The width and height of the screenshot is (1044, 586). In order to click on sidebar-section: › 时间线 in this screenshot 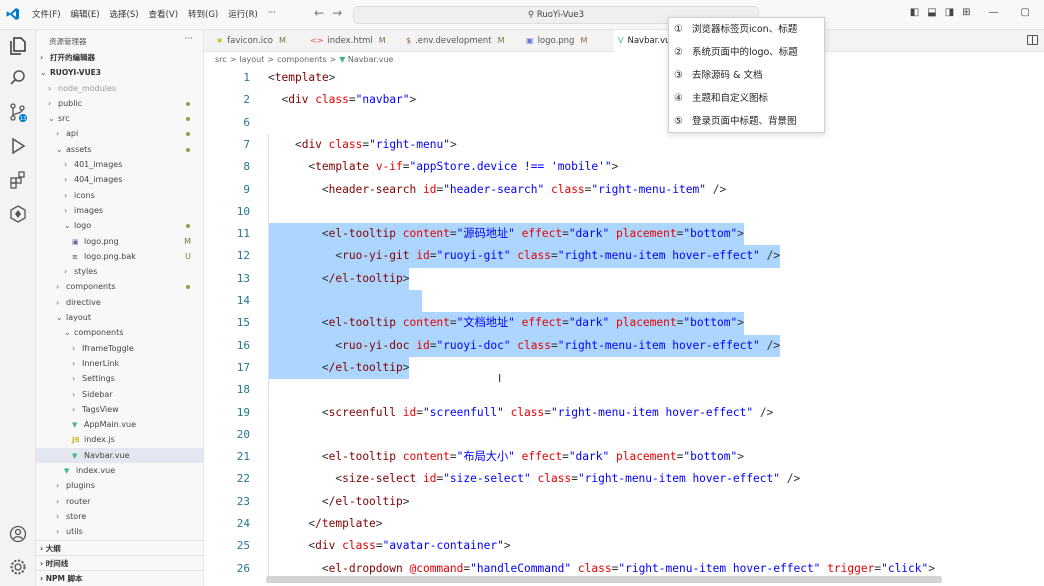, I will do `click(119, 562)`.